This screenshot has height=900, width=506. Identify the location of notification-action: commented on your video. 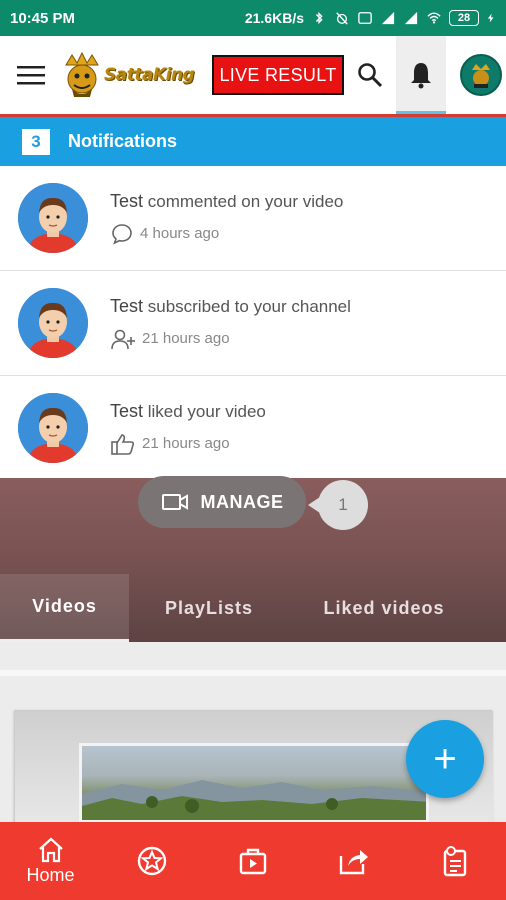
(243, 201).